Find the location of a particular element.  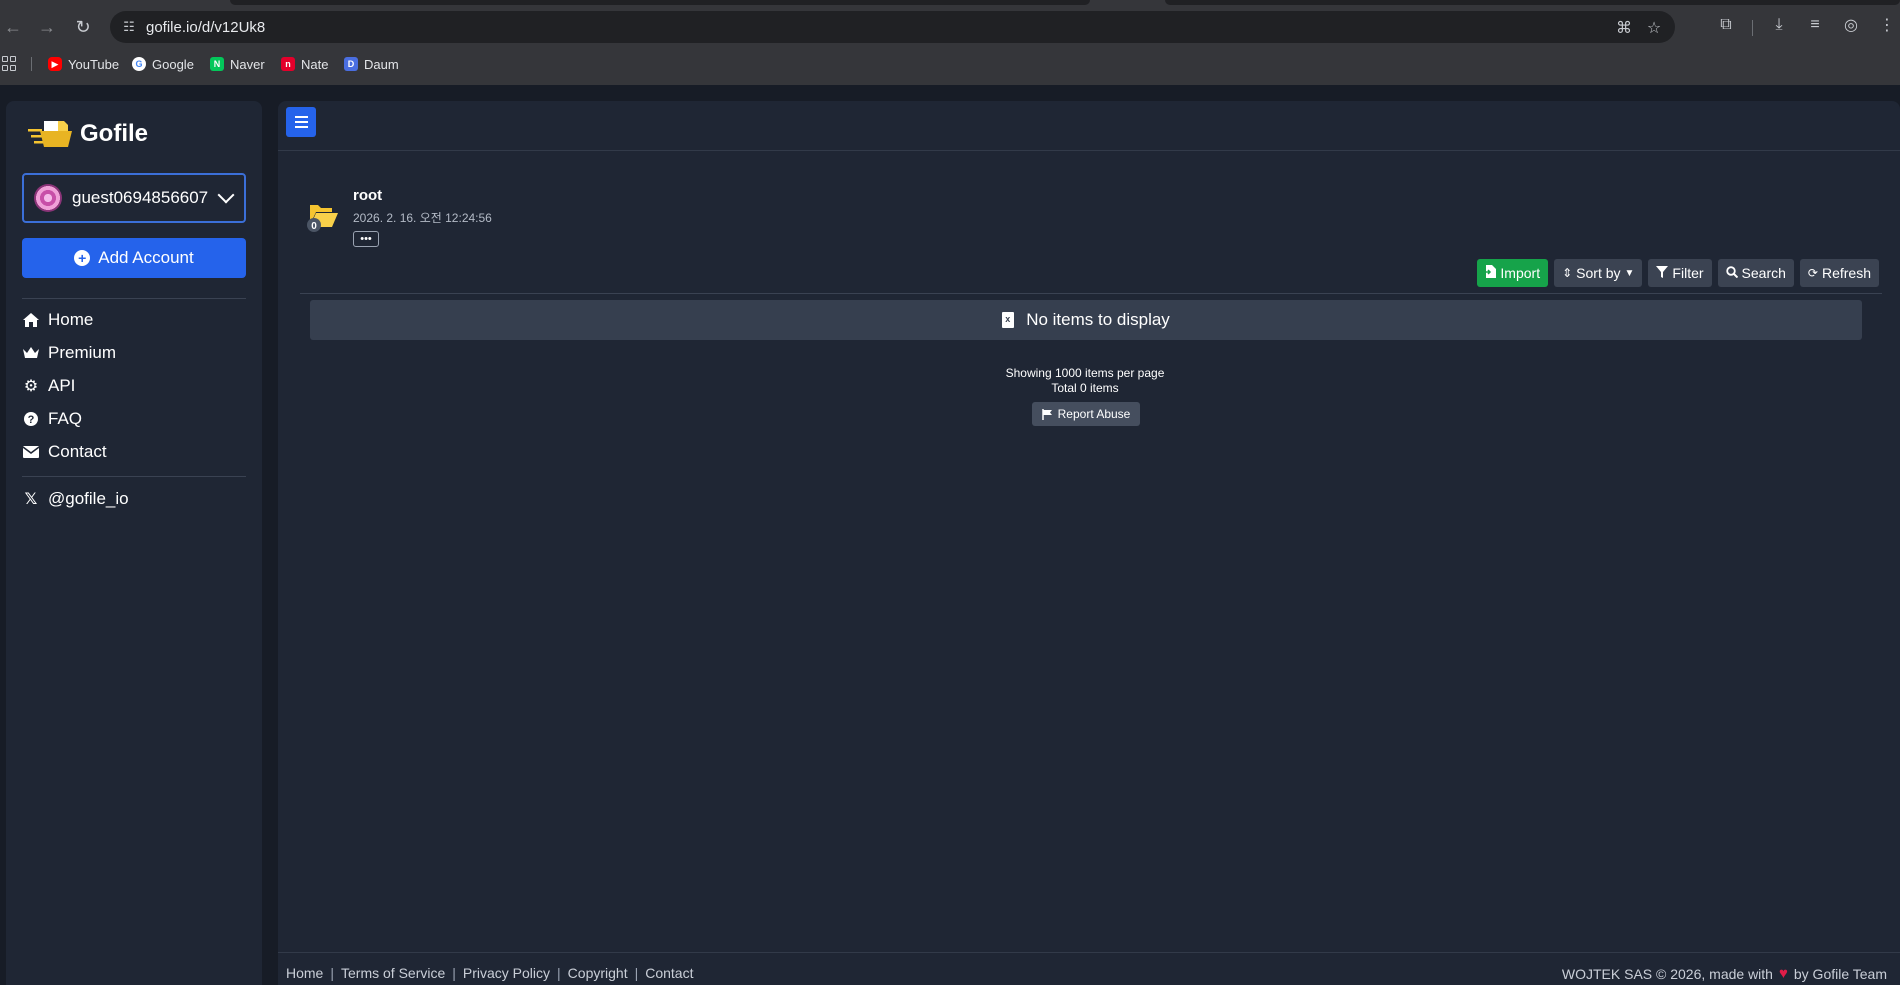

bookmark-daum: D Daum is located at coordinates (371, 64).